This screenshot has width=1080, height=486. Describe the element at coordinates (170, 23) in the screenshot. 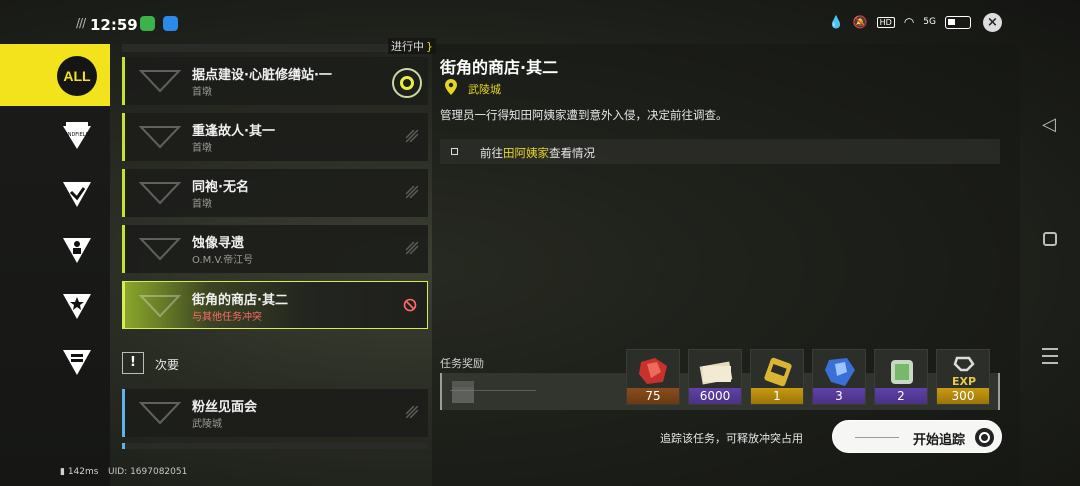

I see `phone-app-icon` at that location.